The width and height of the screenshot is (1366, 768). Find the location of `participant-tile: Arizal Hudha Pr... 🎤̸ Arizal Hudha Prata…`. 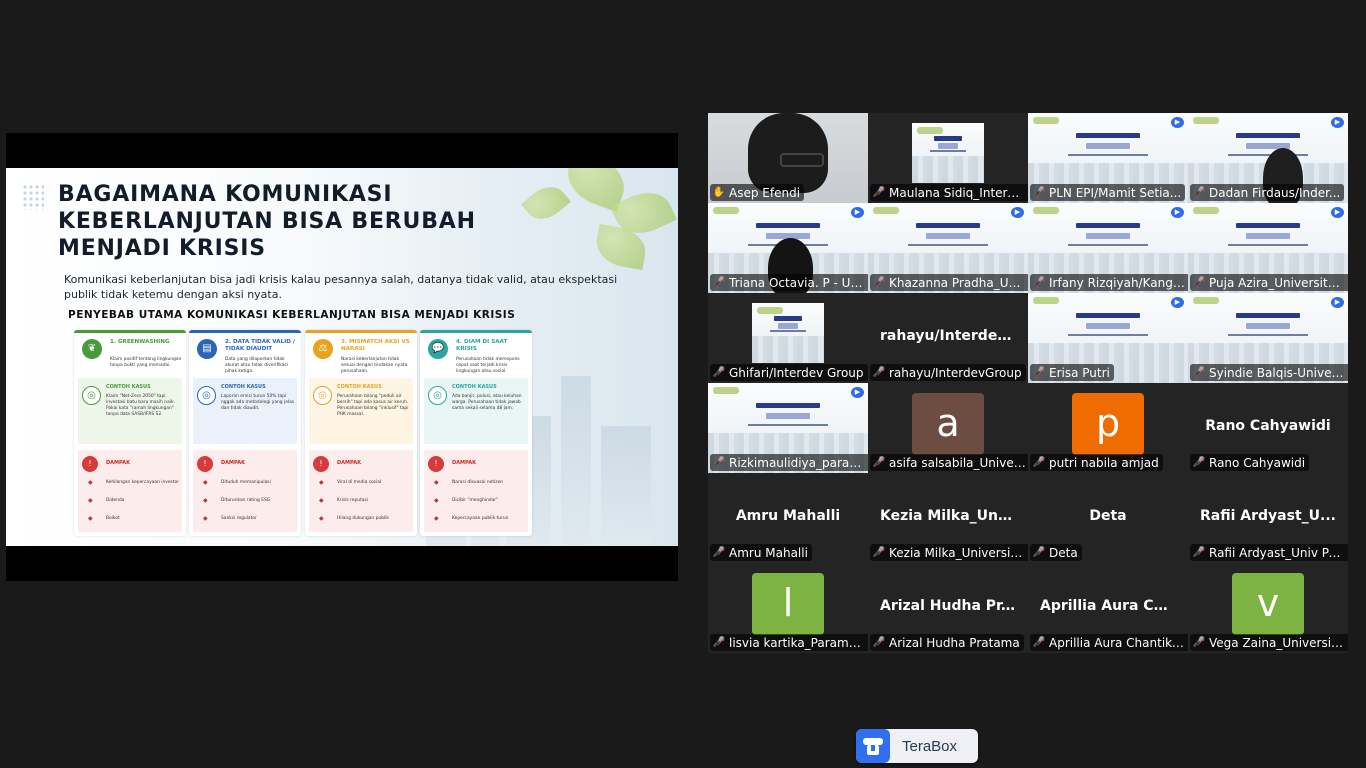

participant-tile: Arizal Hudha Pr... 🎤̸ Arizal Hudha Prata… is located at coordinates (948, 608).